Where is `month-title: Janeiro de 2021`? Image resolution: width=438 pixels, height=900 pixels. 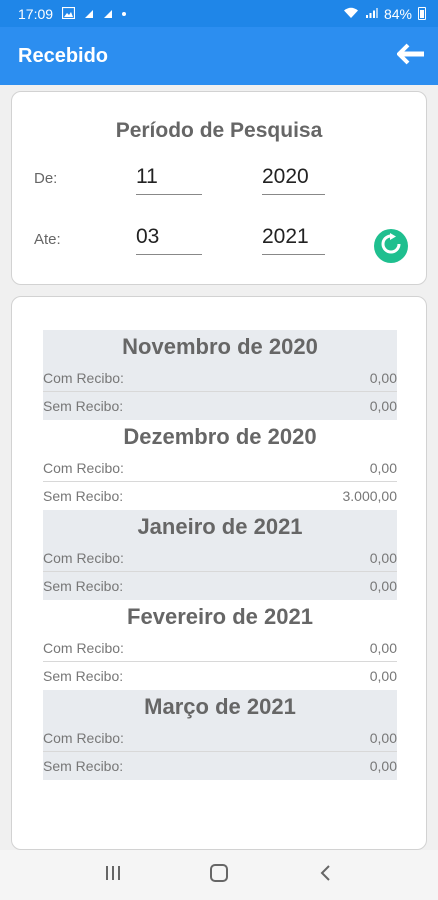 month-title: Janeiro de 2021 is located at coordinates (220, 526).